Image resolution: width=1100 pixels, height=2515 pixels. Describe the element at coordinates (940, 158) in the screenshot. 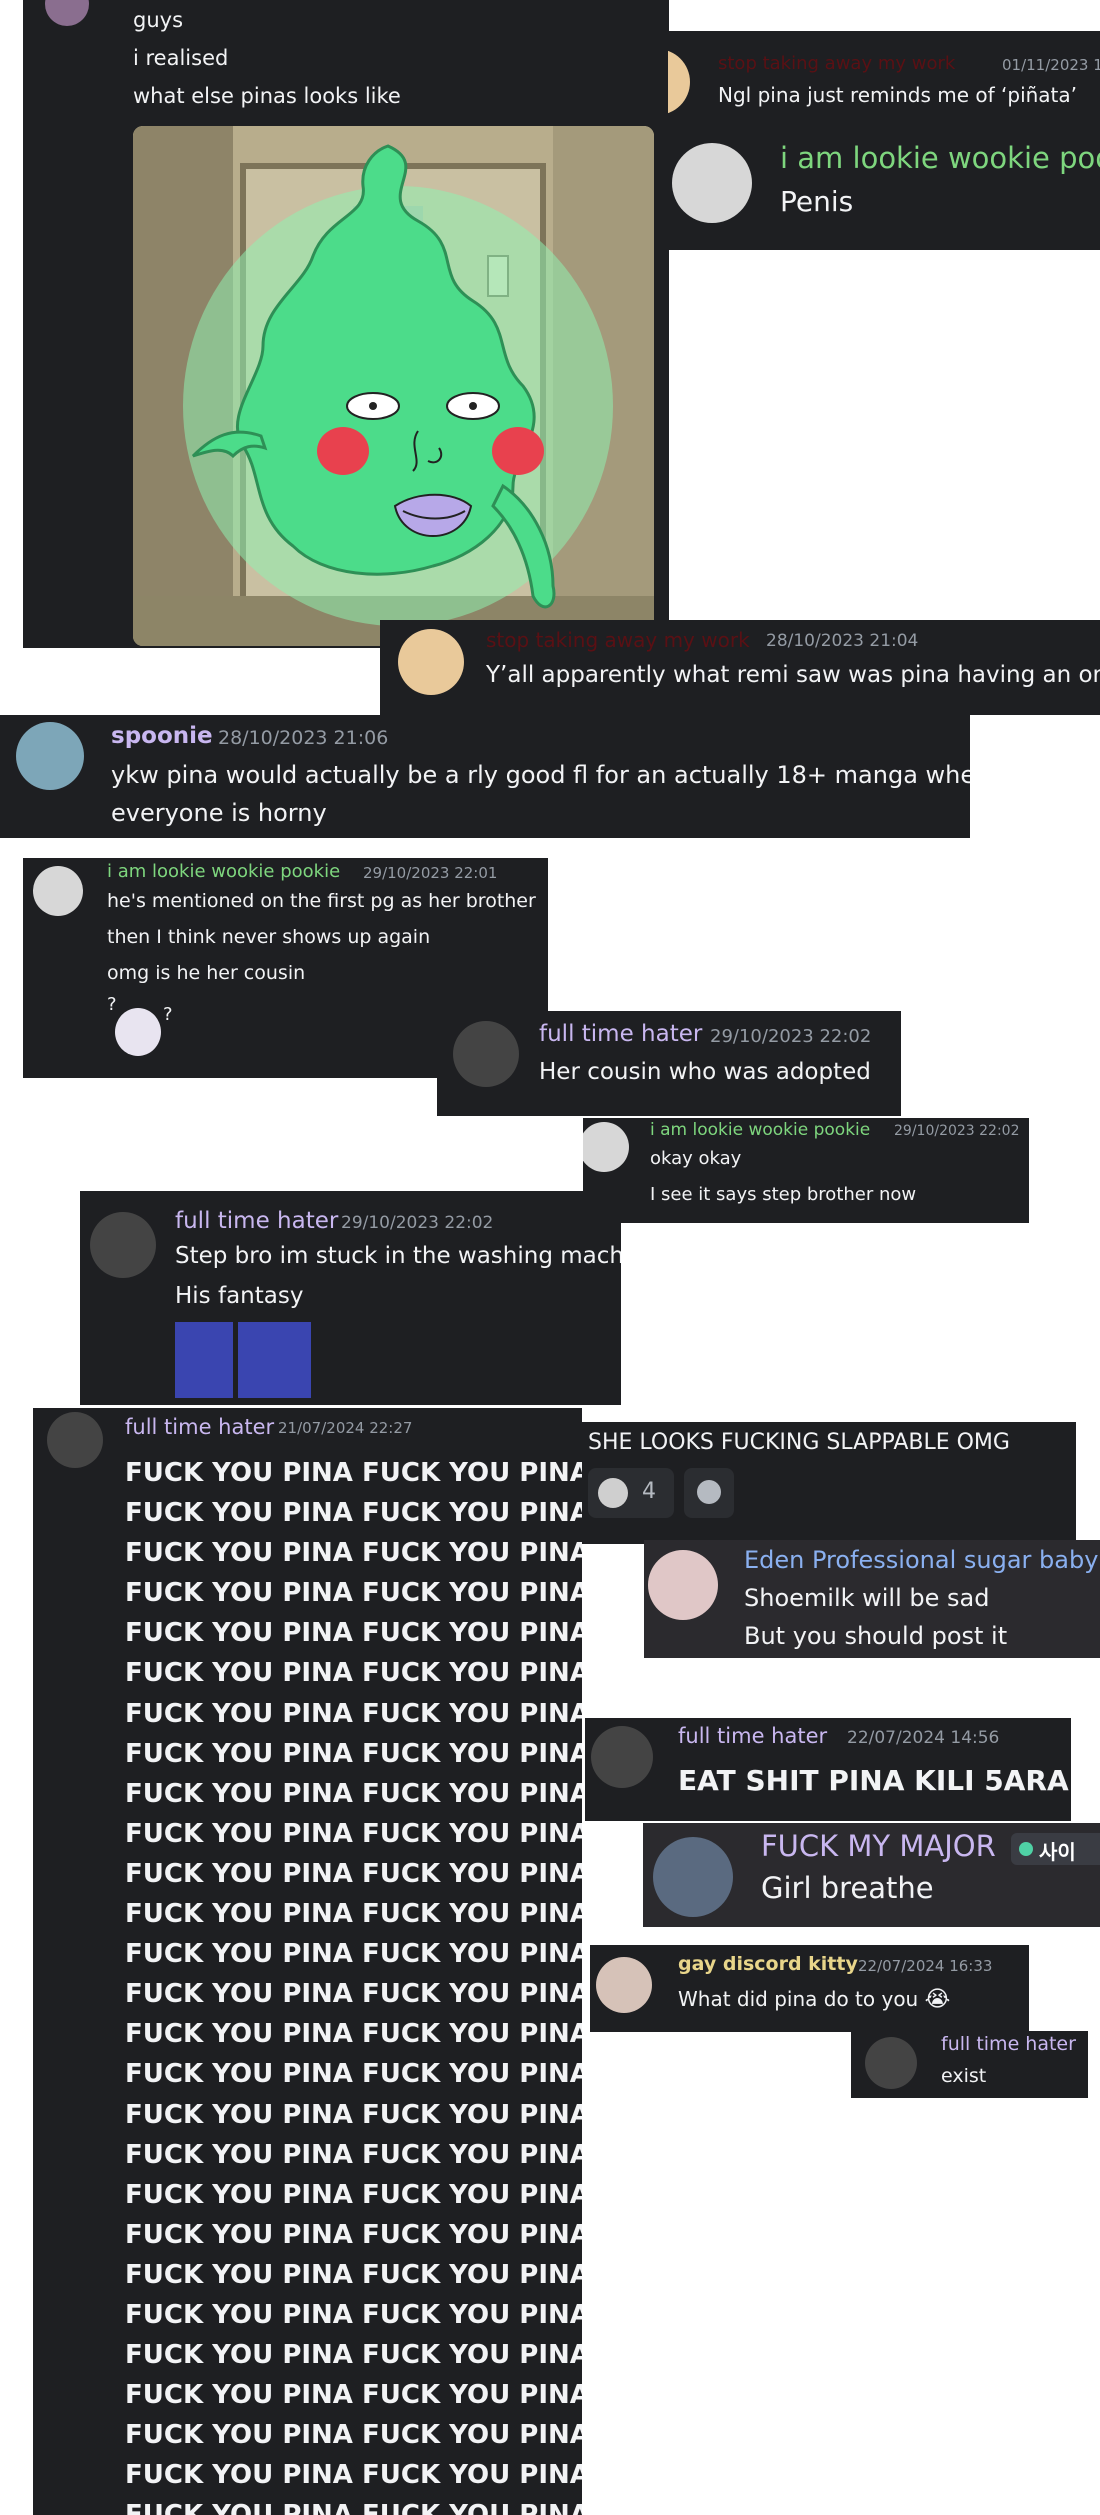

I see `author-name: i am lookie wookie pooki` at that location.